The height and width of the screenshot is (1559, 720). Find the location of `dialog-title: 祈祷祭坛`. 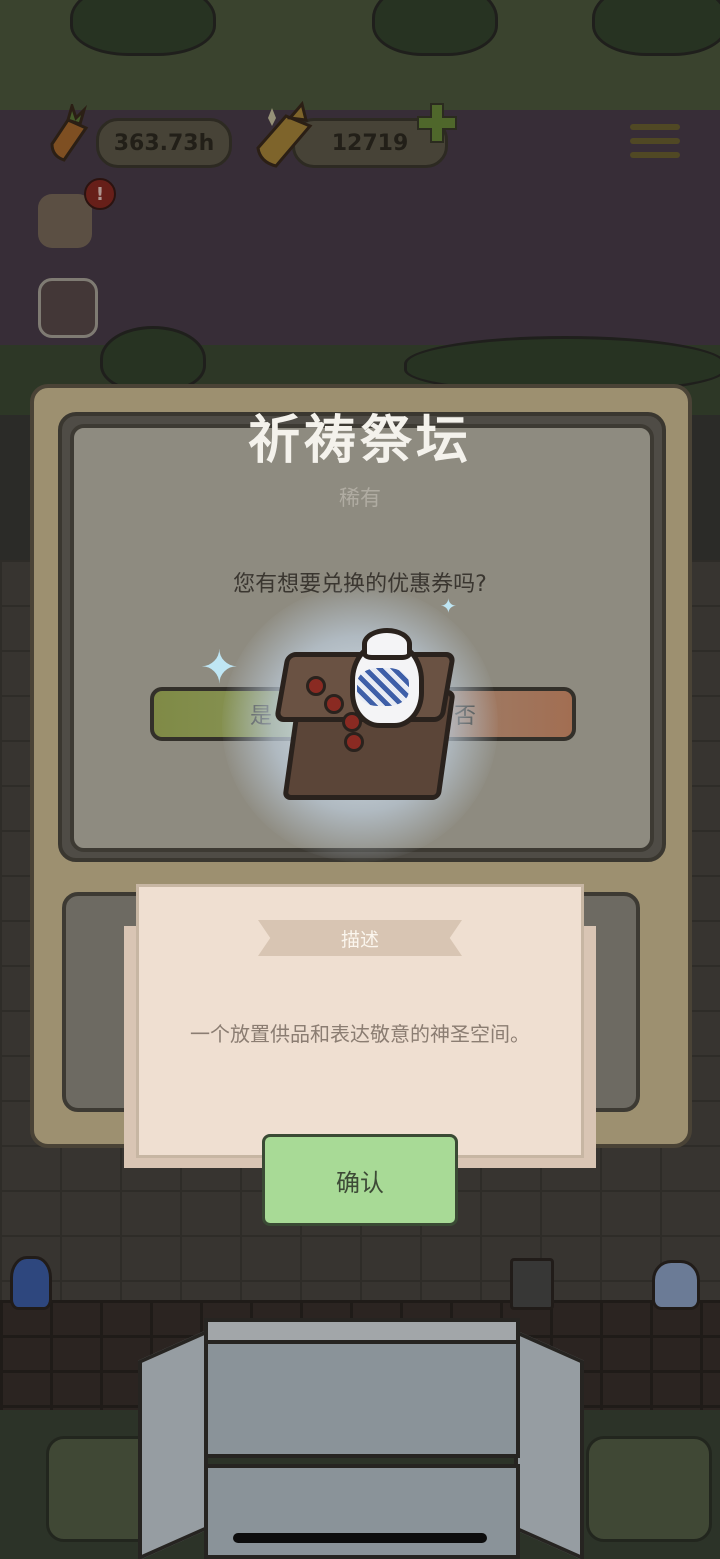

dialog-title: 祈祷祭坛 is located at coordinates (359, 441).